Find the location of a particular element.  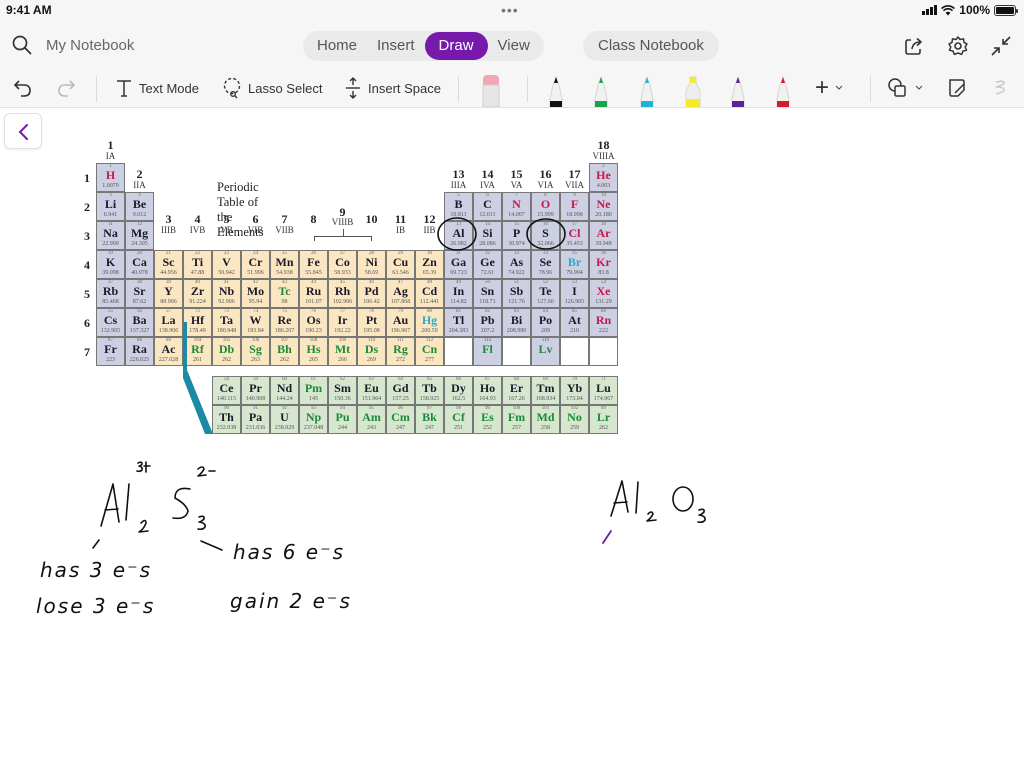

collapse-icon is located at coordinates (1001, 46).